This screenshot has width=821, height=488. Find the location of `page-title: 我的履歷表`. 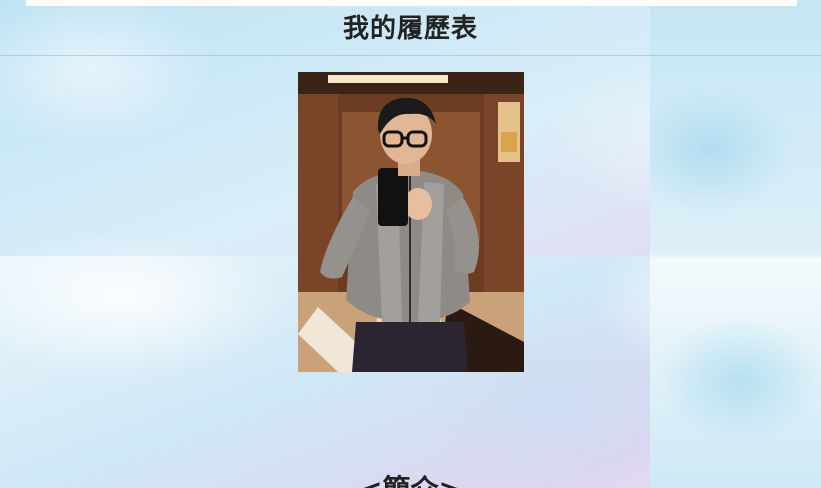

page-title: 我的履歷表 is located at coordinates (410, 29).